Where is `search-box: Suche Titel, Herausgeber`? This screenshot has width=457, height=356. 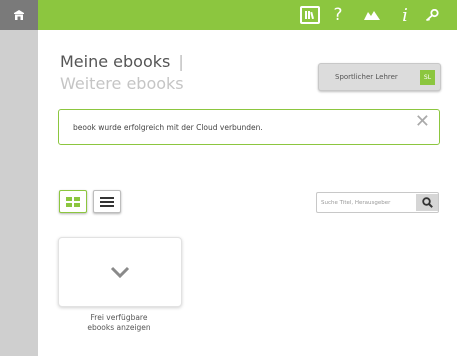
search-box: Suche Titel, Herausgeber is located at coordinates (377, 202).